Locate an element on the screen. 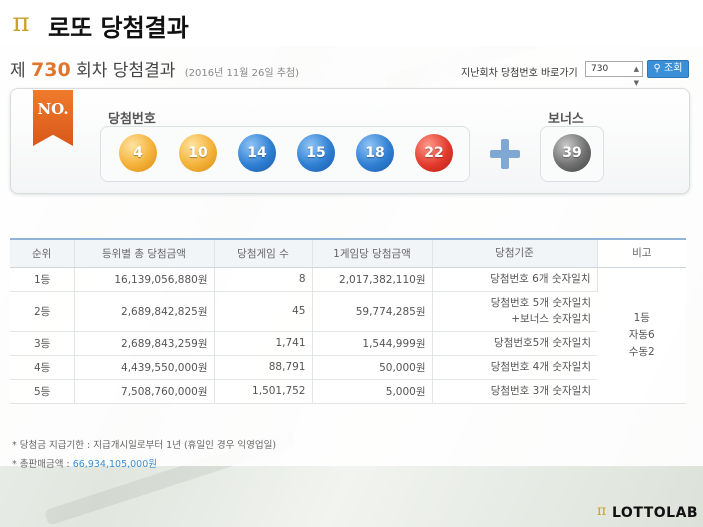 This screenshot has height=527, width=703. winners-cell: 88,791 is located at coordinates (263, 367).